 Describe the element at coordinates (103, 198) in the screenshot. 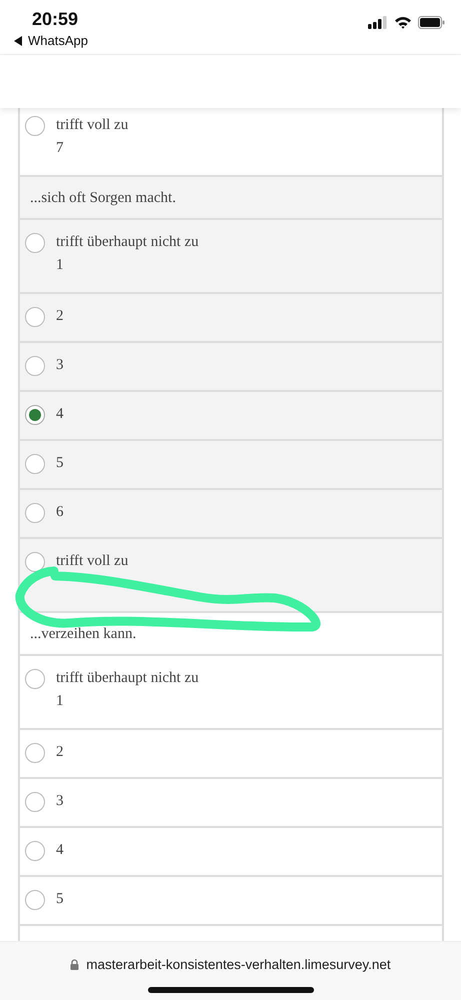

I see `question-statement: ...sich oft Sorgen macht.` at that location.